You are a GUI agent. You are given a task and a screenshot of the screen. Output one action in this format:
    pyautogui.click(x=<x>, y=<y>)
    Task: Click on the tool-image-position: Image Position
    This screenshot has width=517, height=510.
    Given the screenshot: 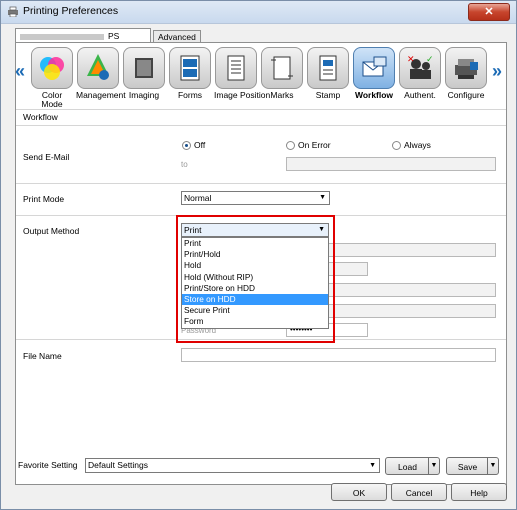 What is the action you would take?
    pyautogui.click(x=242, y=73)
    